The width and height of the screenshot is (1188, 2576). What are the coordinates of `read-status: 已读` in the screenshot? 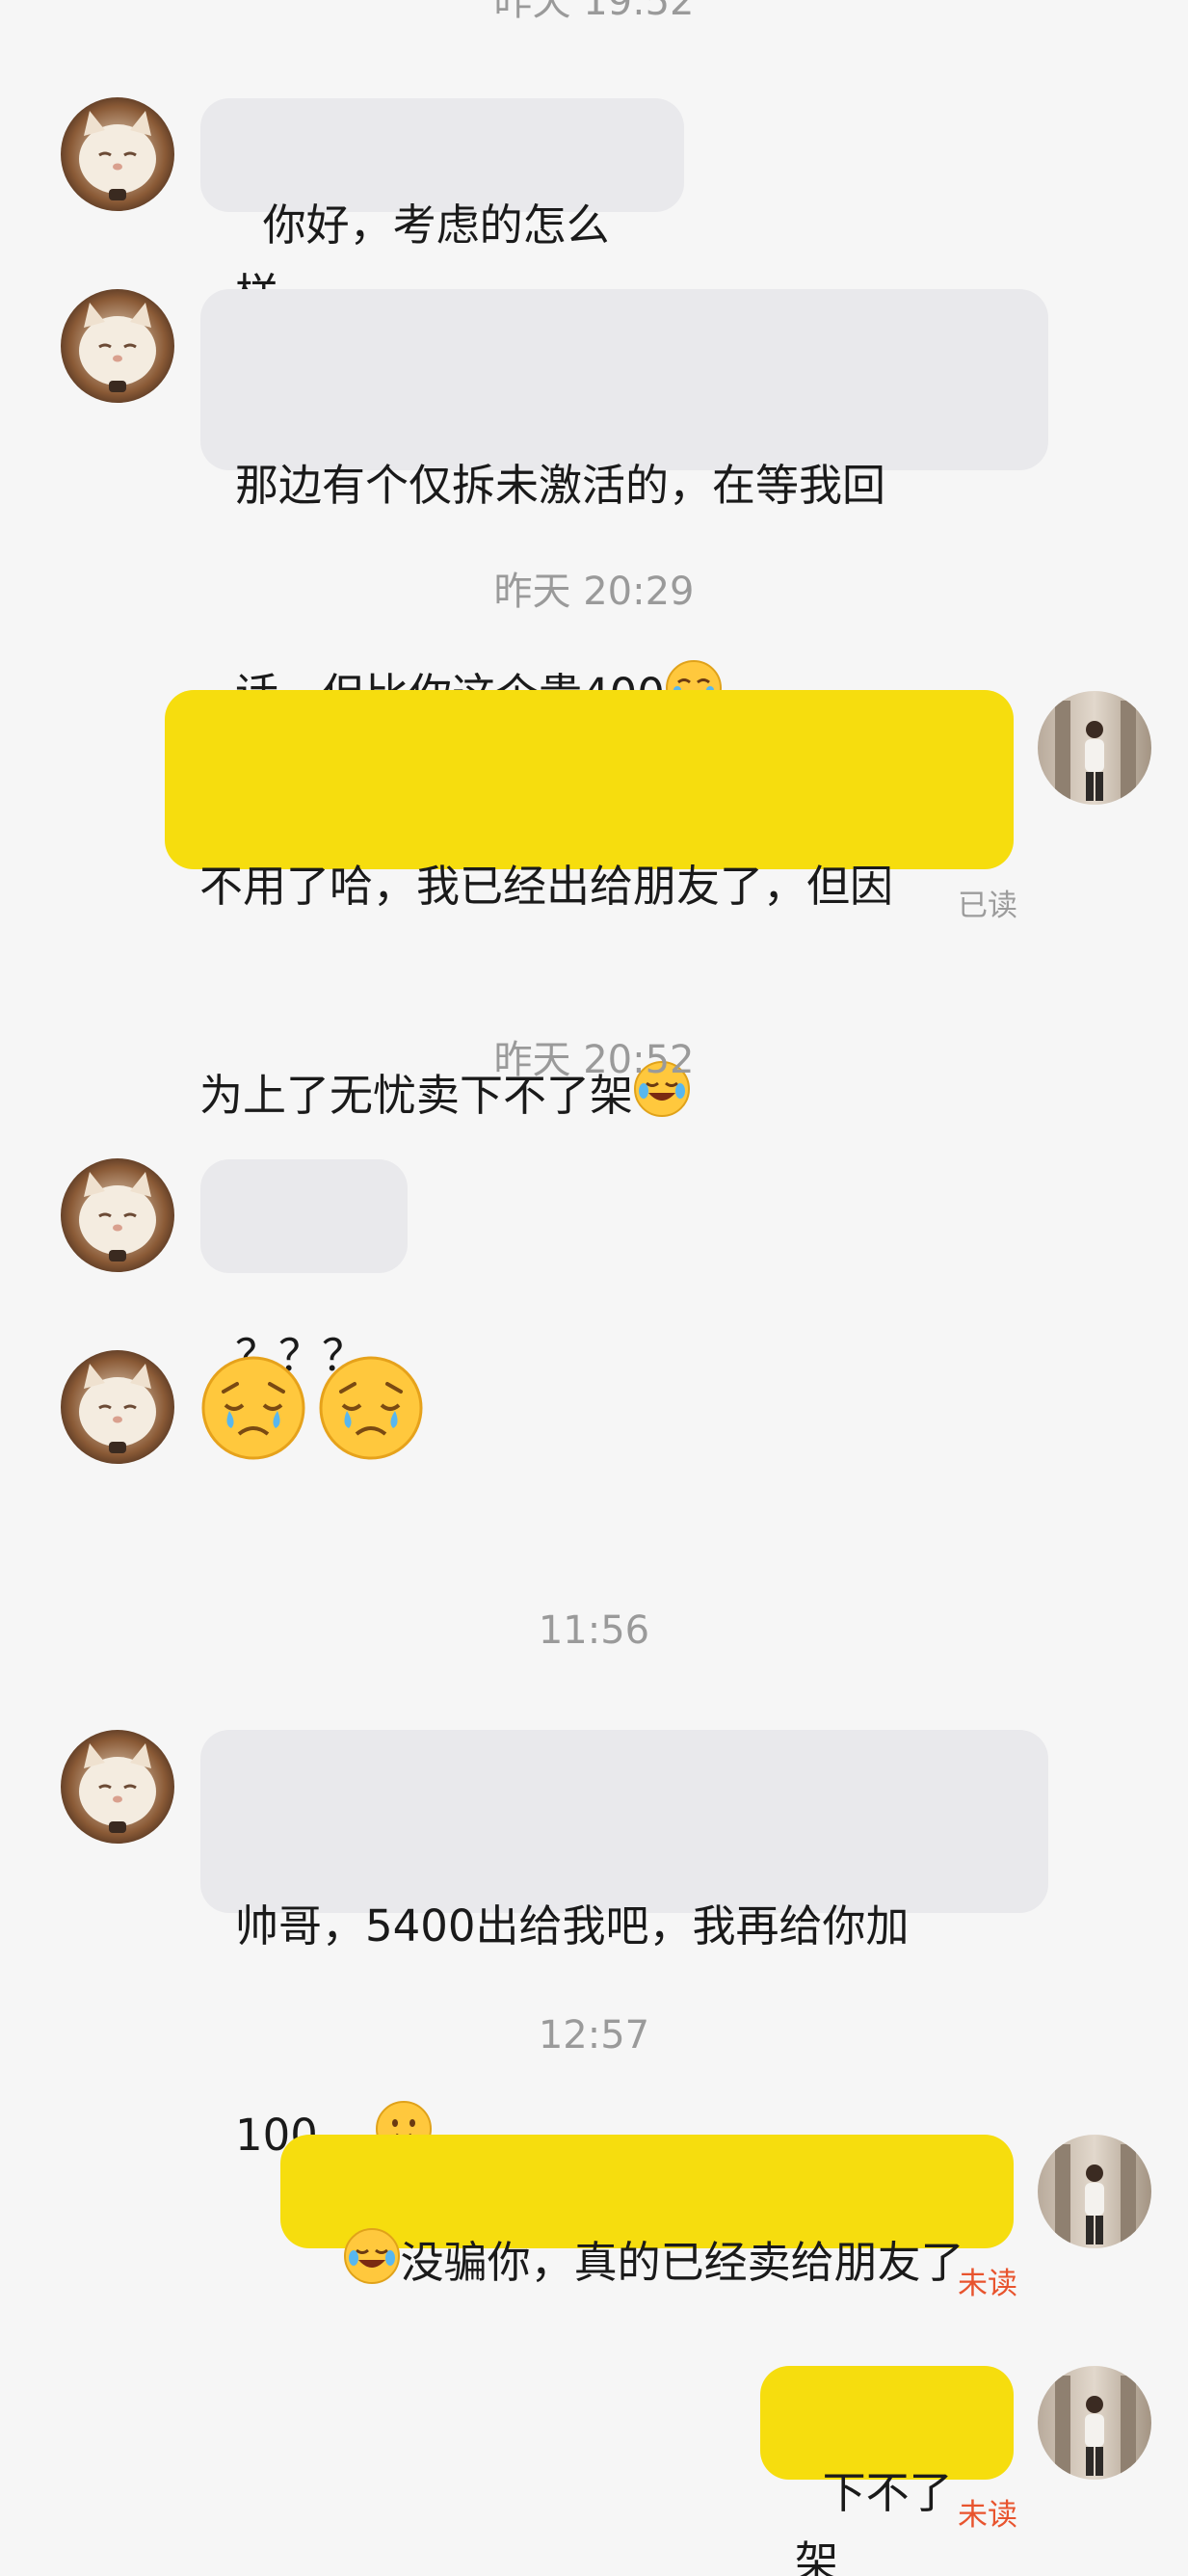 It's located at (987, 906).